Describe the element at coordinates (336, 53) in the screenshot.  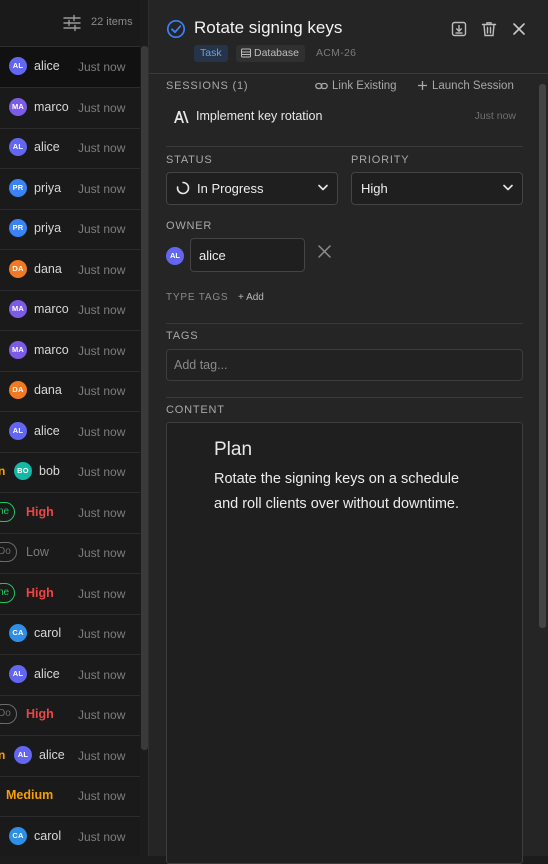
I see `ticket-id: ACM-26` at that location.